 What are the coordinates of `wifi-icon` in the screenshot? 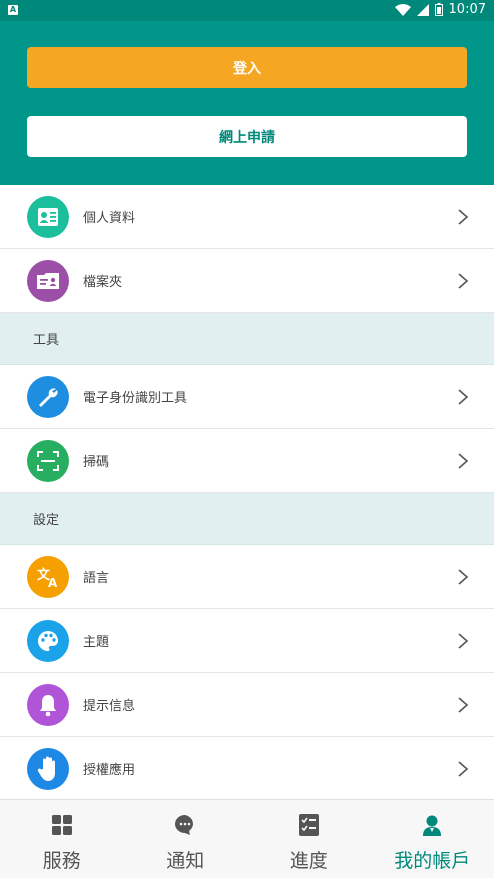 It's located at (402, 9).